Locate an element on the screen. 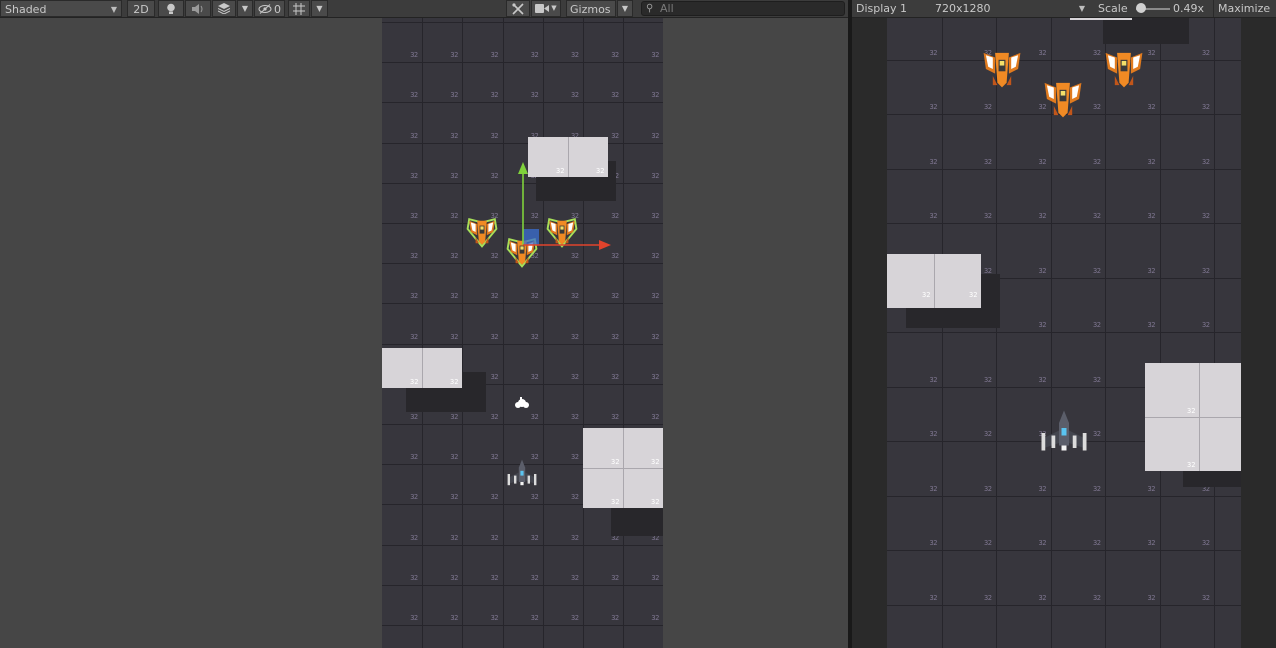 This screenshot has height=648, width=1276. display-dropdown: Display 1 is located at coordinates (893, 8).